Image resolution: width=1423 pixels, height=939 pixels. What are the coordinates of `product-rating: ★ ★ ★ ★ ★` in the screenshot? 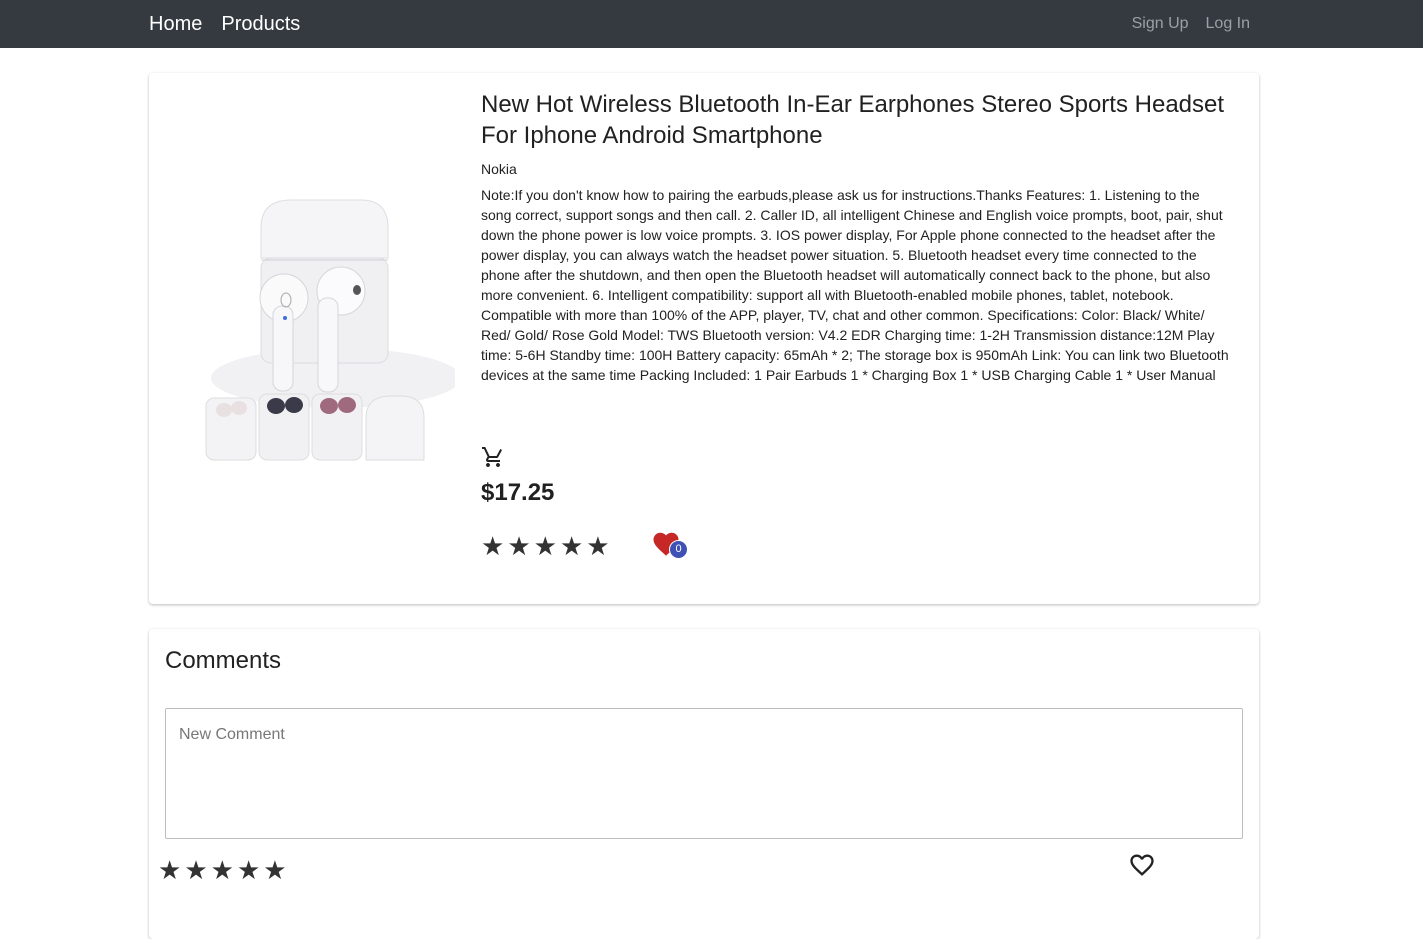 It's located at (545, 546).